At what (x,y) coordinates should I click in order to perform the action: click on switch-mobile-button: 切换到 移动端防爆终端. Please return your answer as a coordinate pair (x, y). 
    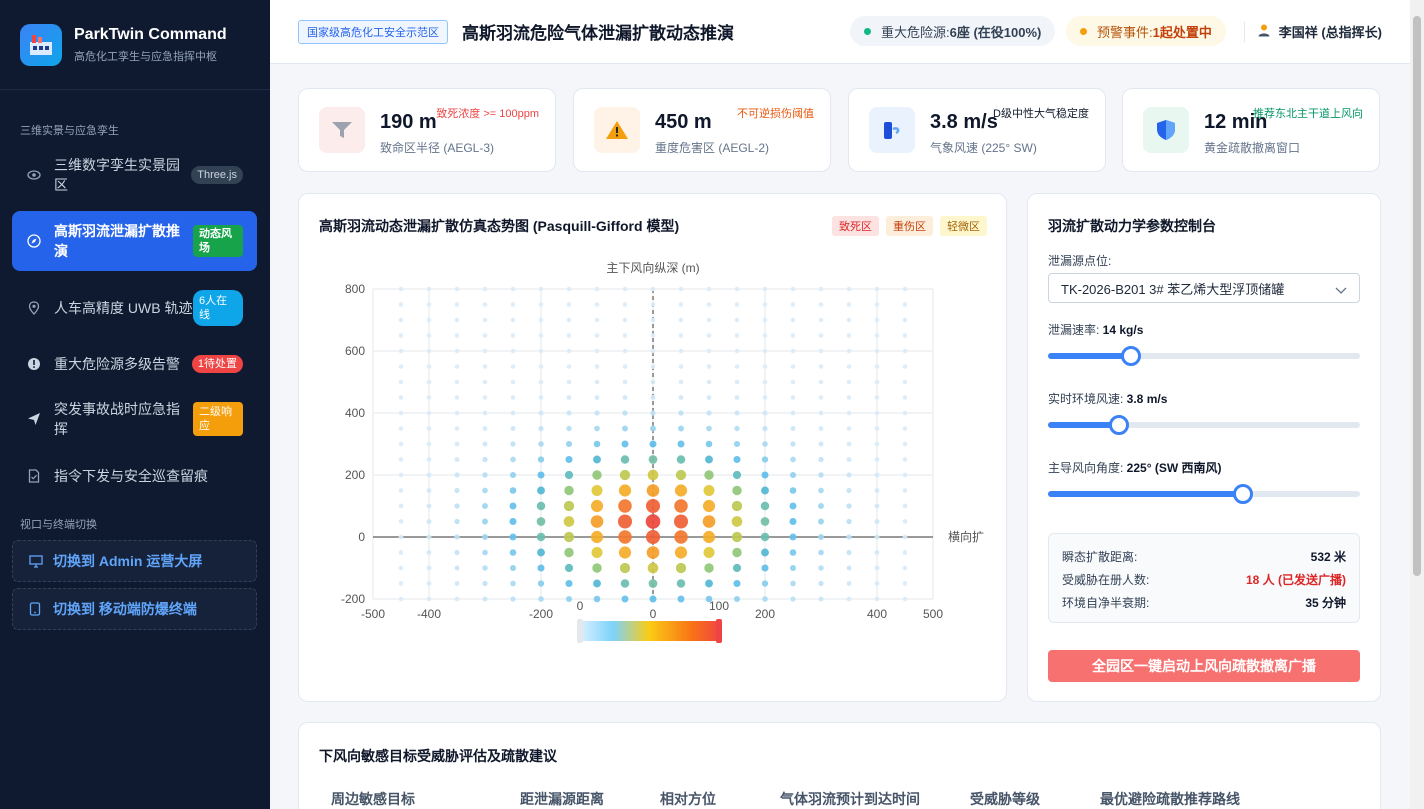
    Looking at the image, I should click on (134, 609).